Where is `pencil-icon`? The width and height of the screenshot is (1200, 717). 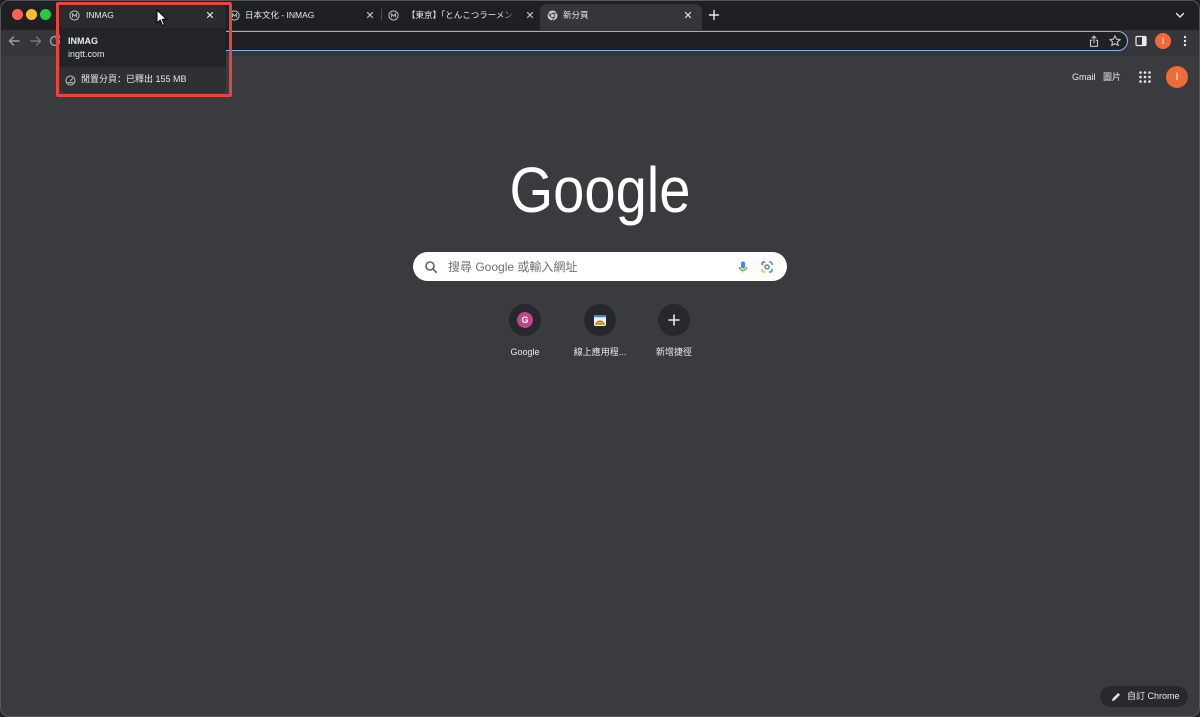 pencil-icon is located at coordinates (1116, 697).